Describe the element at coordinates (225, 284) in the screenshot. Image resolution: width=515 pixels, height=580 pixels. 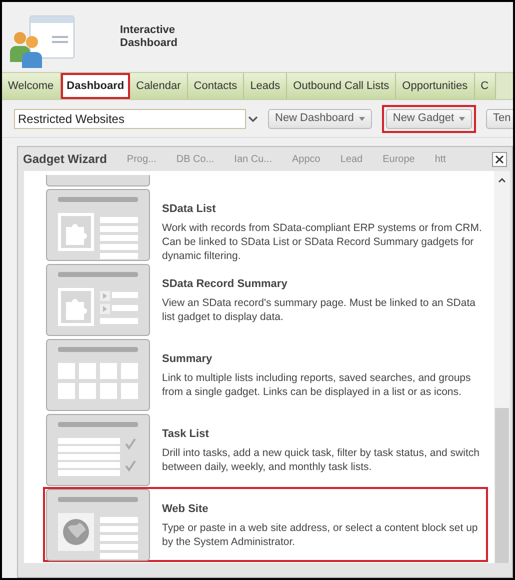
I see `gadget-title: SData Record Summary` at that location.